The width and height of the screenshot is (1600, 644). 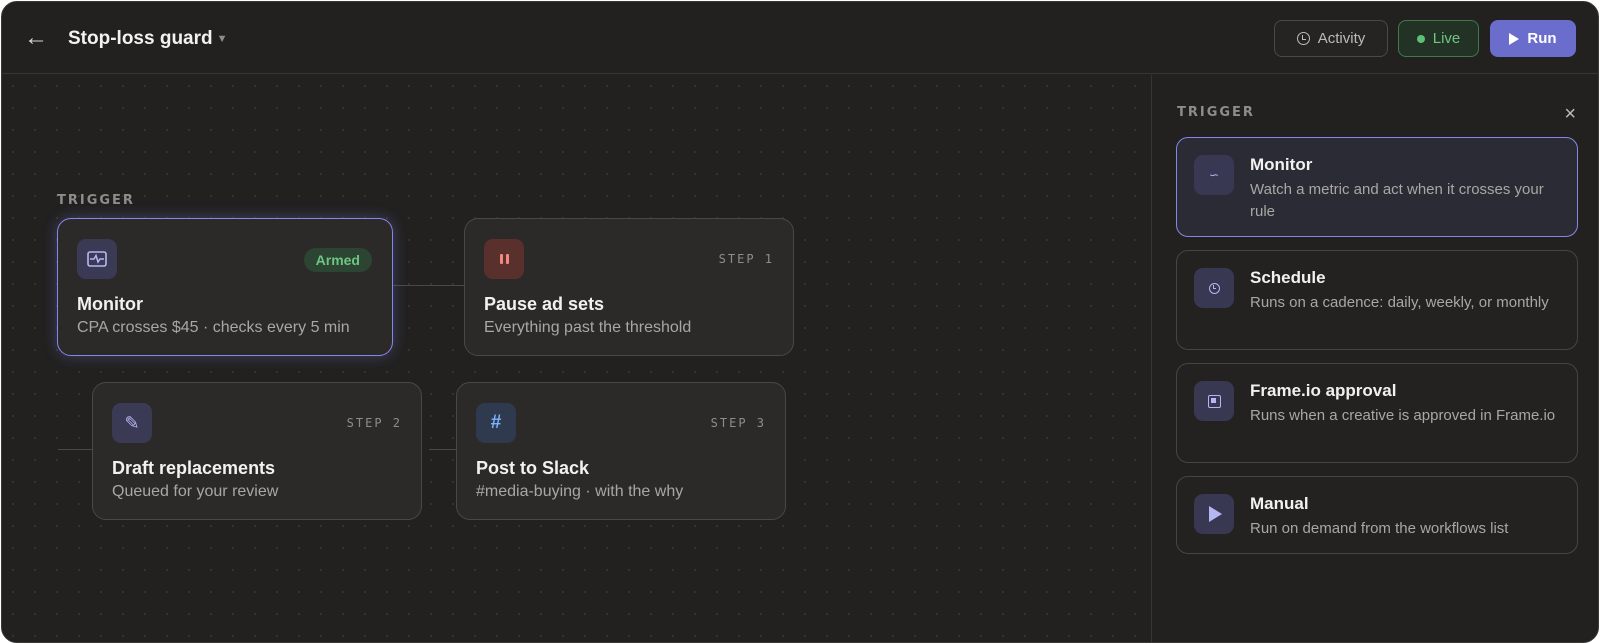 I want to click on status-badge: Armed, so click(x=337, y=260).